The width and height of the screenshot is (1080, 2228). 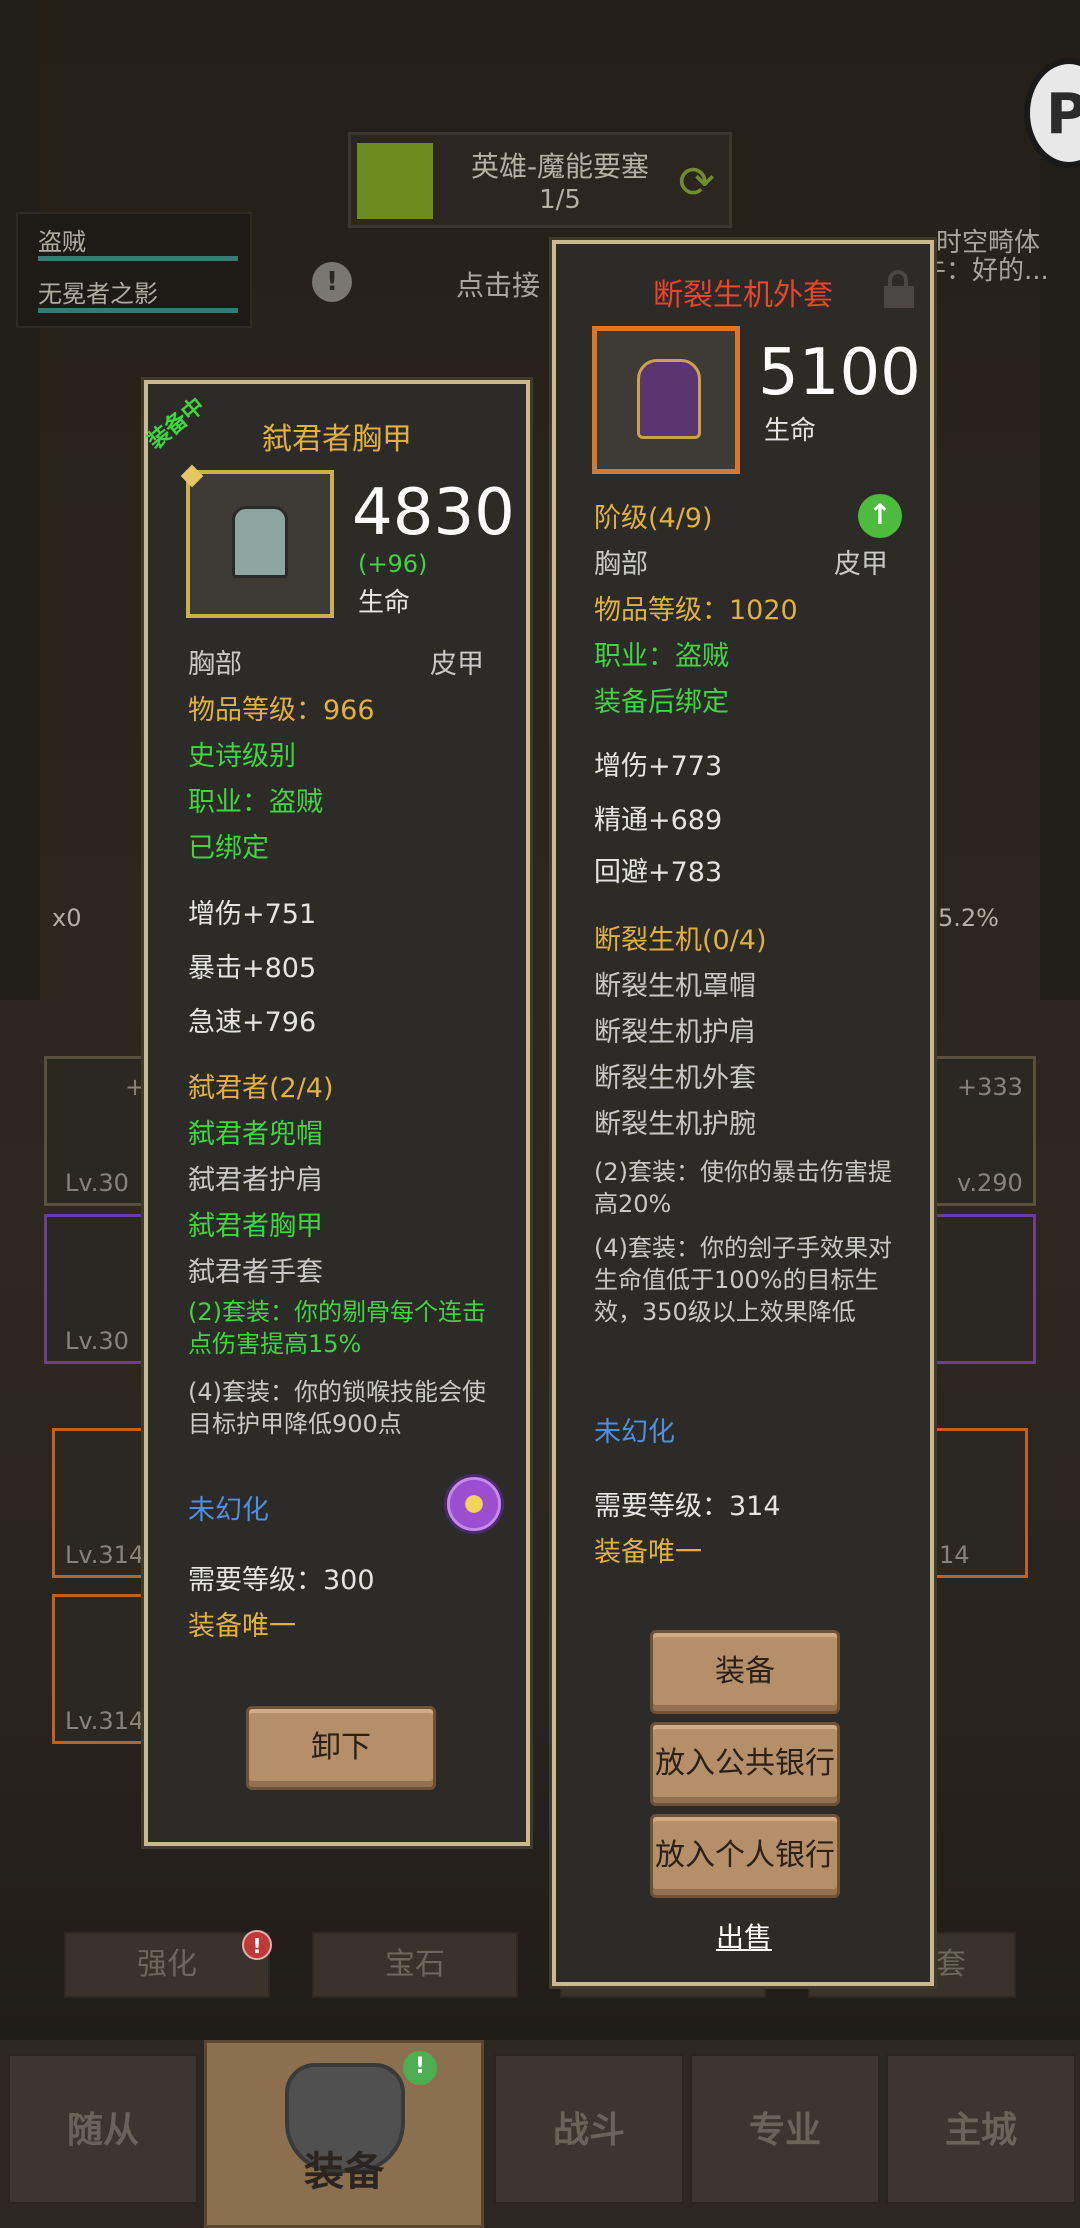 What do you see at coordinates (978, 1289) in the screenshot?
I see `equipment-slot` at bounding box center [978, 1289].